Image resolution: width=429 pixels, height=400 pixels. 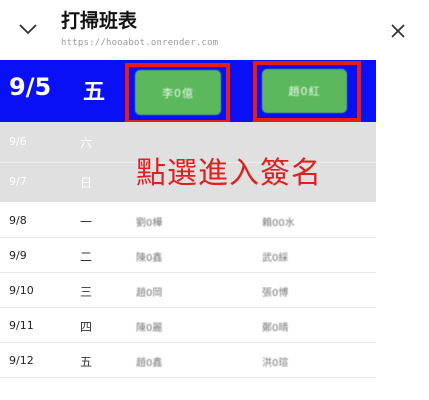 I want to click on schedule-row: 9/10 三 趙0岡 張0博, so click(x=188, y=290).